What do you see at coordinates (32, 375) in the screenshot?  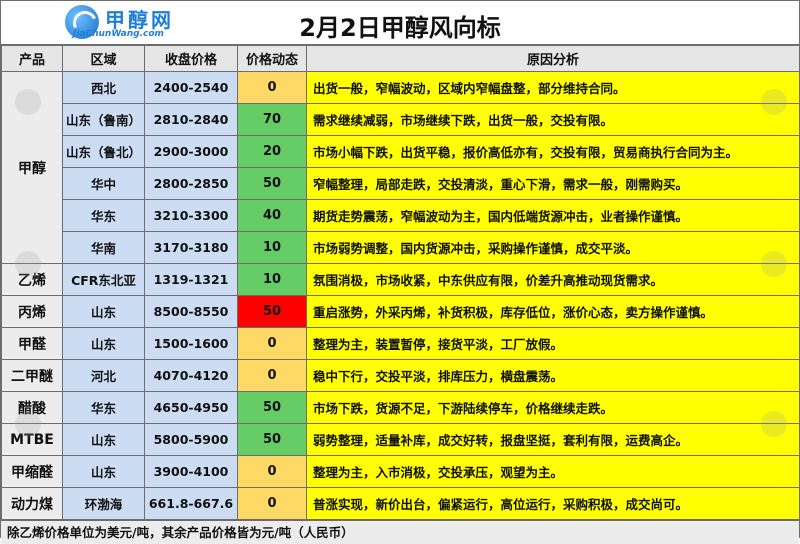 I see `product-cell: 二甲醚` at bounding box center [32, 375].